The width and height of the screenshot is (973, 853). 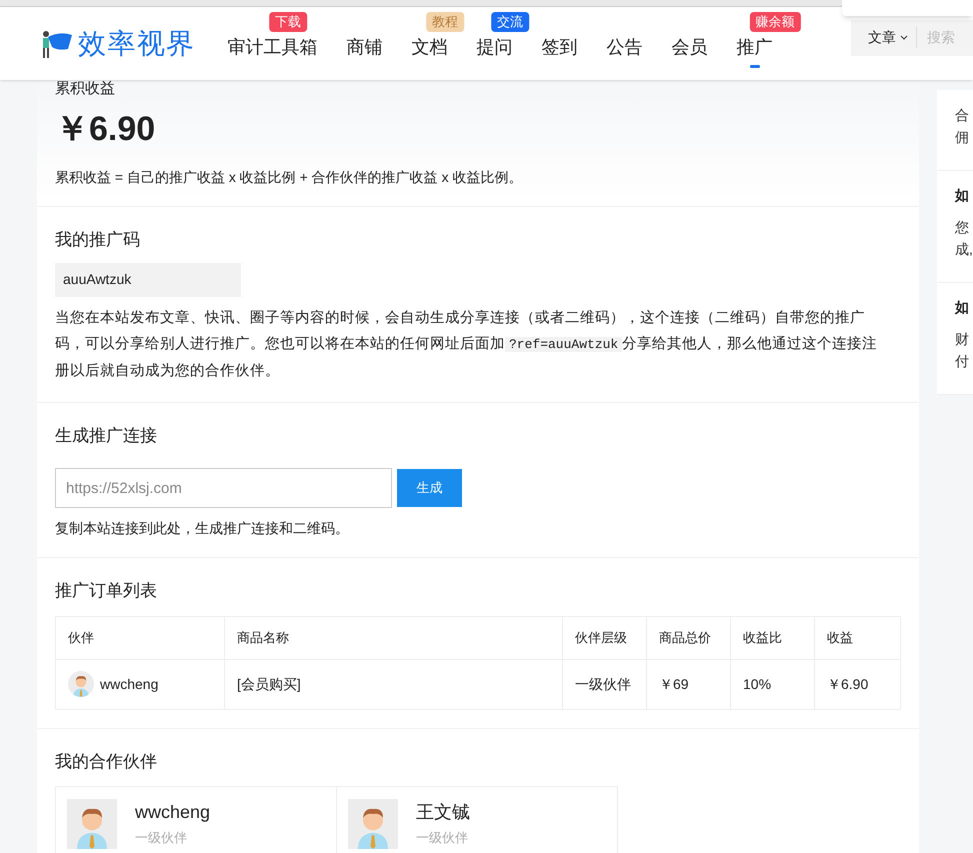 I want to click on generate-button: 生成, so click(x=429, y=488).